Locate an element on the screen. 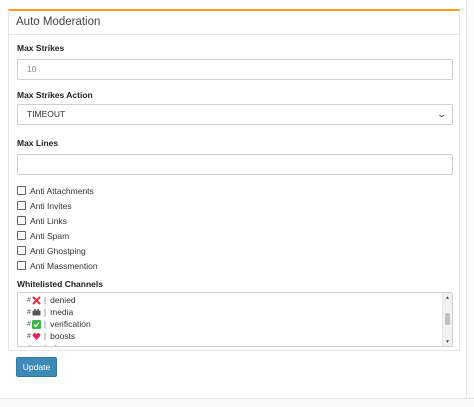 This screenshot has width=474, height=407. max-strikes-action-select: TIMEOUT ⌄ is located at coordinates (235, 114).